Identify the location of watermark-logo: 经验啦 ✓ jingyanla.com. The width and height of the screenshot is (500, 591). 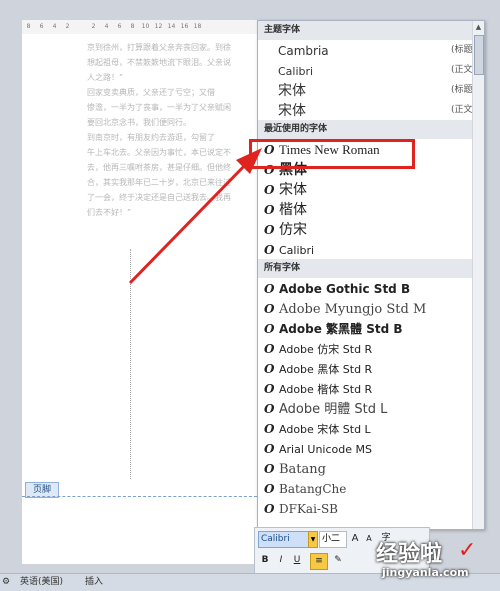
(438, 563).